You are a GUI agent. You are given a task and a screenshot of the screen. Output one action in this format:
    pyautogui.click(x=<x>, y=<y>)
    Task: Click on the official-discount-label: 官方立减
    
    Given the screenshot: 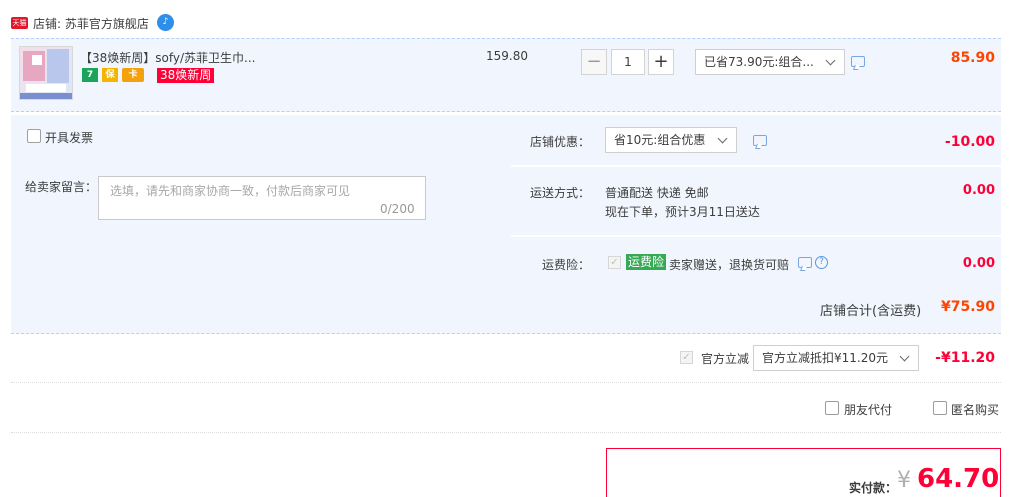 What is the action you would take?
    pyautogui.click(x=725, y=359)
    